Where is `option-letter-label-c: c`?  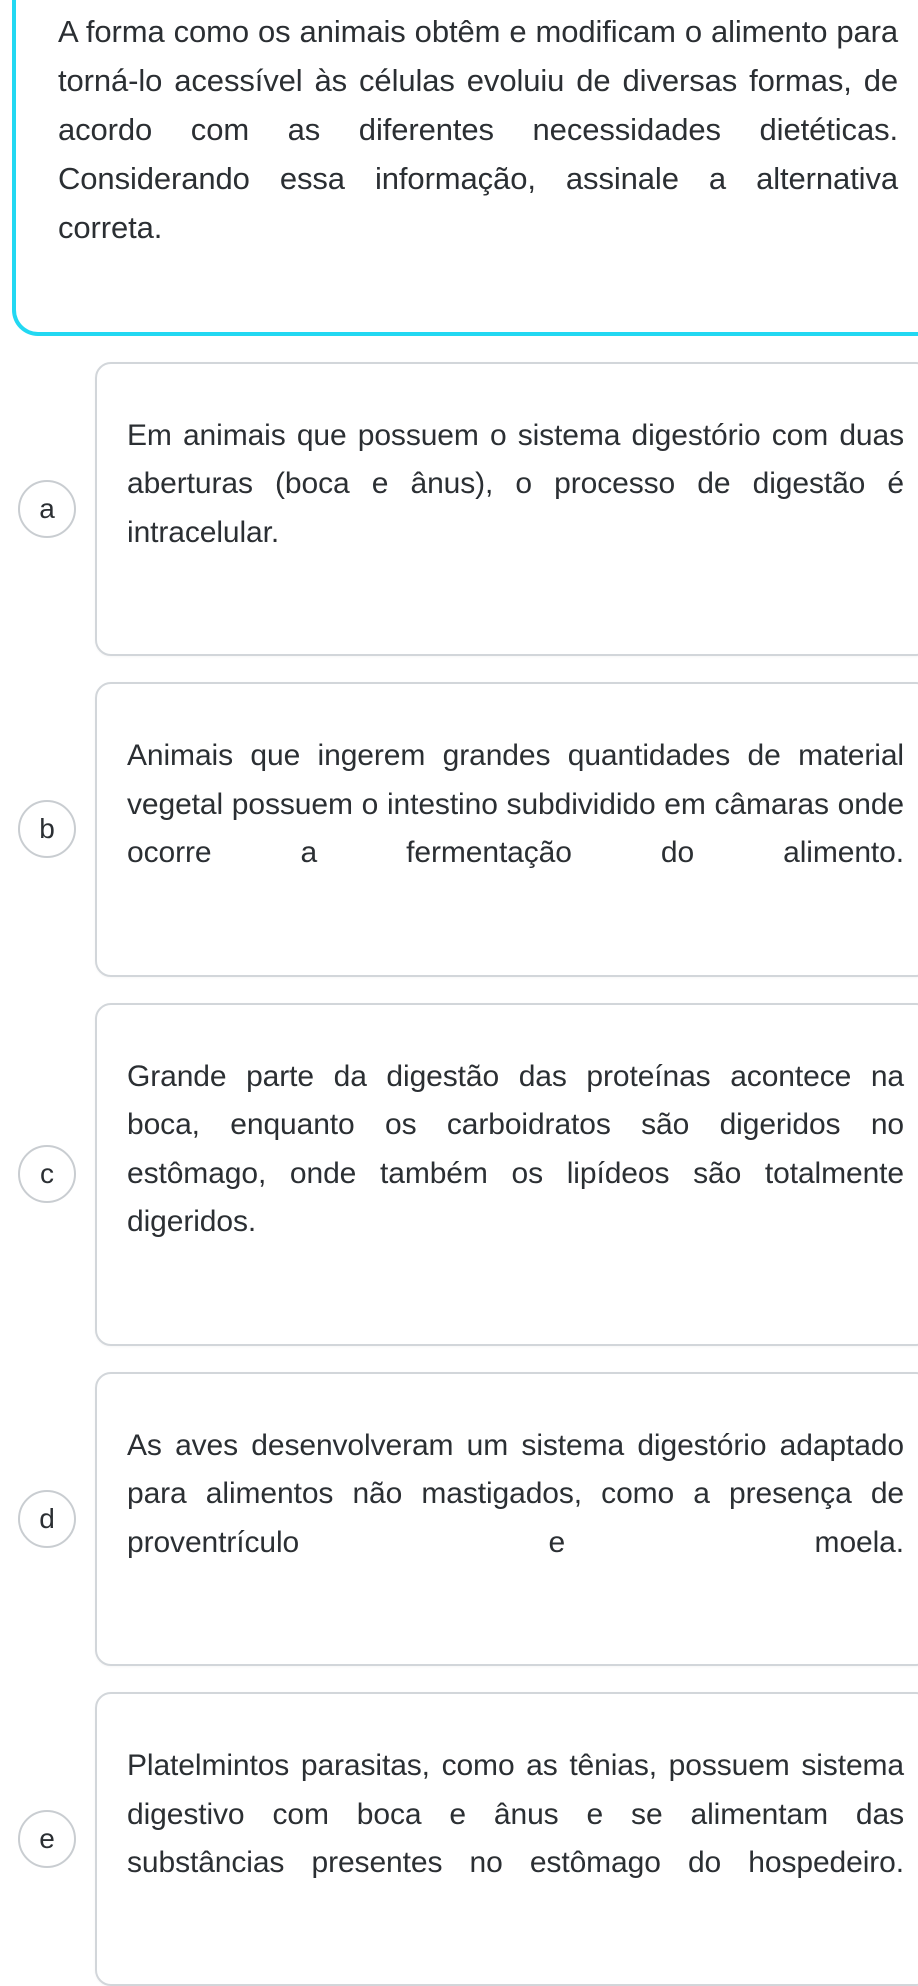 option-letter-label-c: c is located at coordinates (47, 1174).